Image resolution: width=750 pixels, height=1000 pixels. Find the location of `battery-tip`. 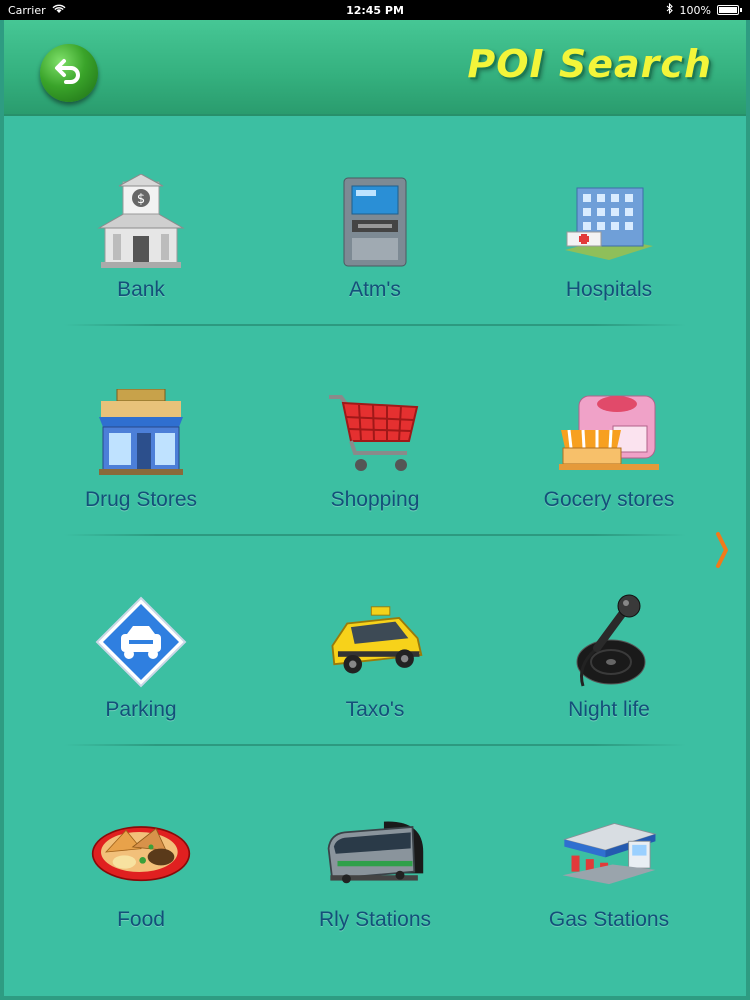

battery-tip is located at coordinates (741, 10).